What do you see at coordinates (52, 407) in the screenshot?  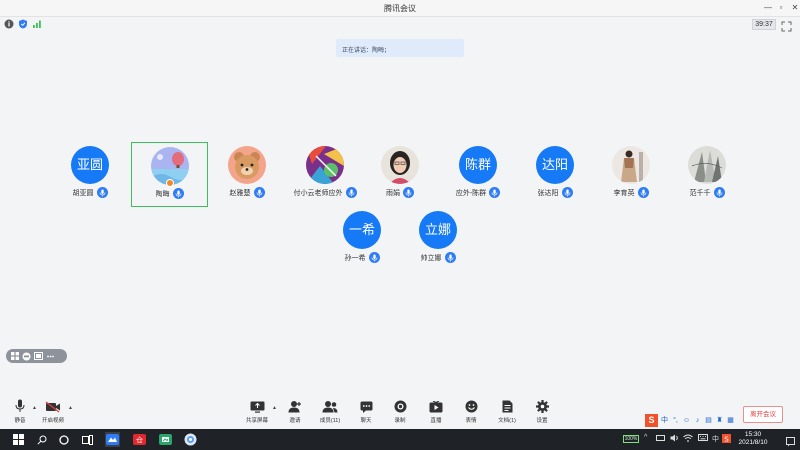 I see `video-off-icon` at bounding box center [52, 407].